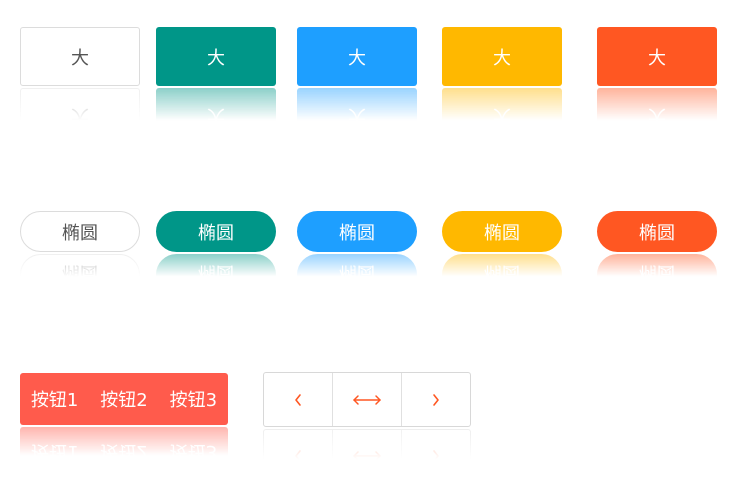 Image resolution: width=746 pixels, height=504 pixels. I want to click on rect-button-blue: 大, so click(357, 56).